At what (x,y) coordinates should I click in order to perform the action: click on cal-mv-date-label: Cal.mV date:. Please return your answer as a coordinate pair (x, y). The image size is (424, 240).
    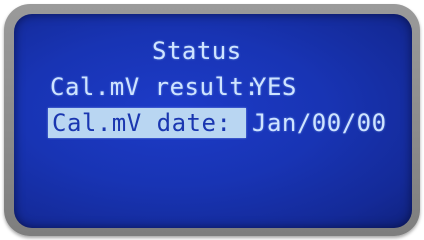
    Looking at the image, I should click on (141, 123).